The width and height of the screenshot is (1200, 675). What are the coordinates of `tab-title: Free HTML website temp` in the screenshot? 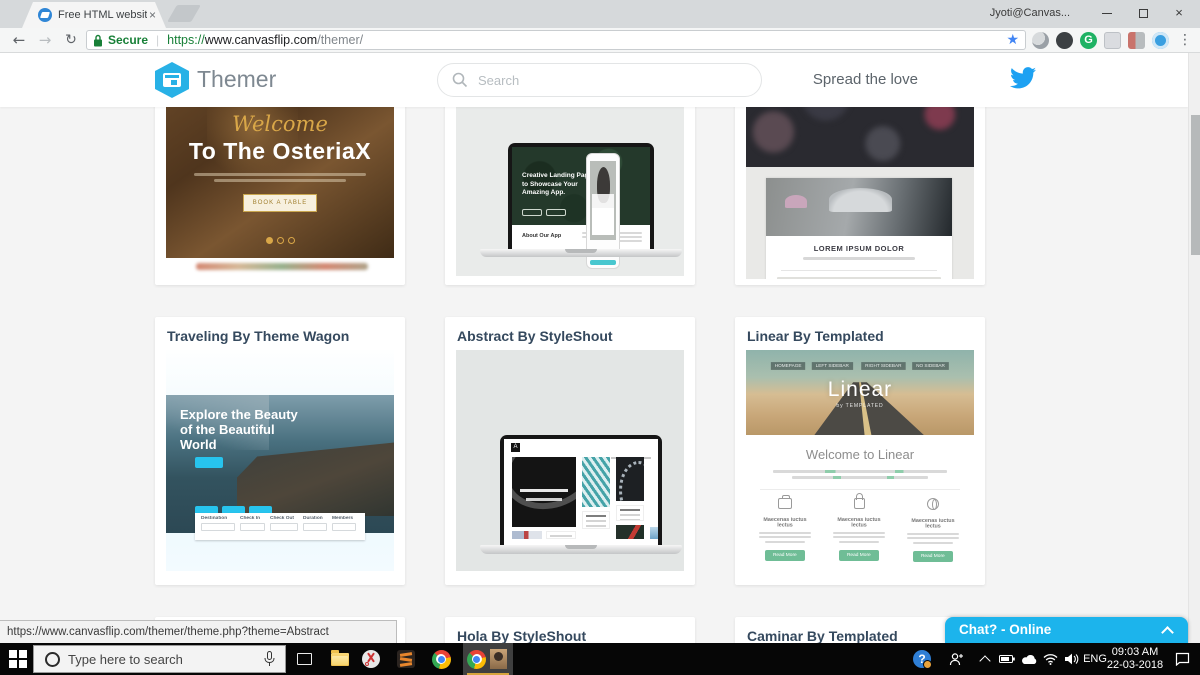 It's located at (102, 15).